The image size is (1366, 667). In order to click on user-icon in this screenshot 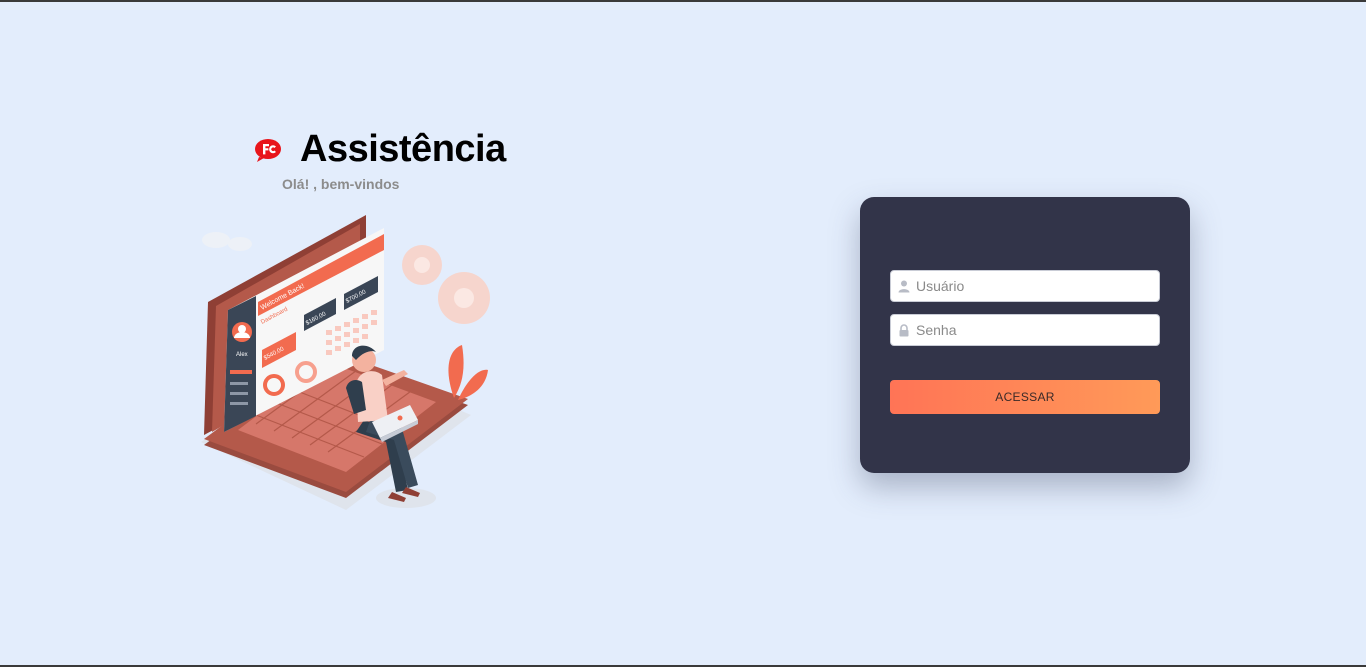, I will do `click(904, 286)`.